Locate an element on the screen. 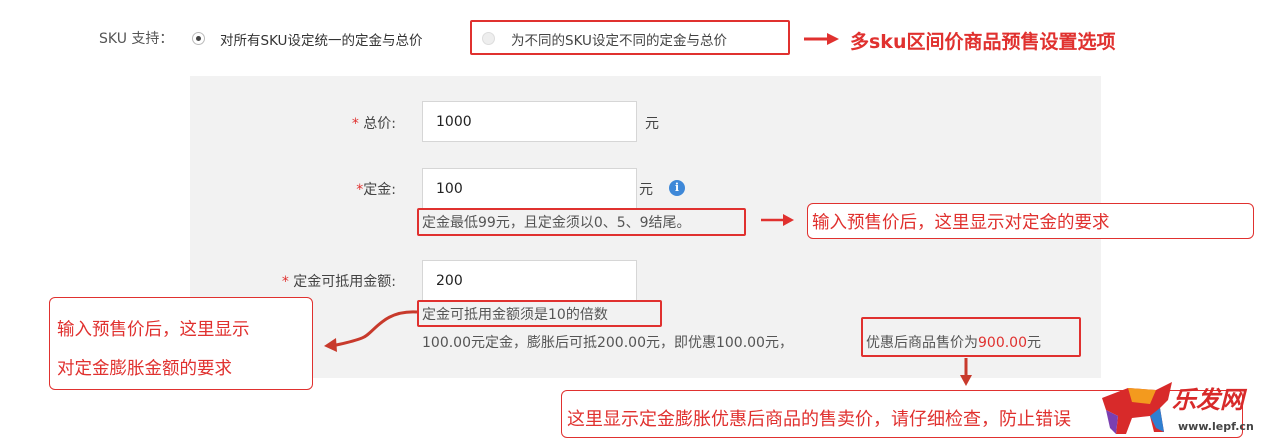 The image size is (1271, 446). curved-arrow-icon is located at coordinates (371, 331).